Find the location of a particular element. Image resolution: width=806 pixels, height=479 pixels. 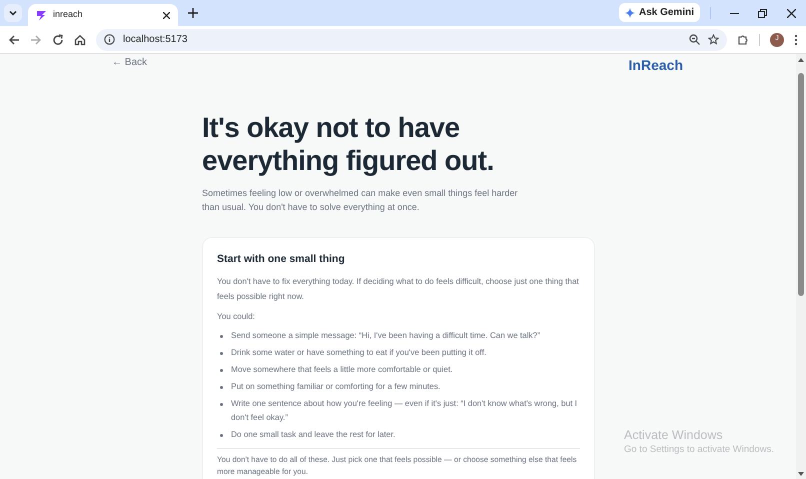

brand-logo-text: InReach is located at coordinates (655, 65).